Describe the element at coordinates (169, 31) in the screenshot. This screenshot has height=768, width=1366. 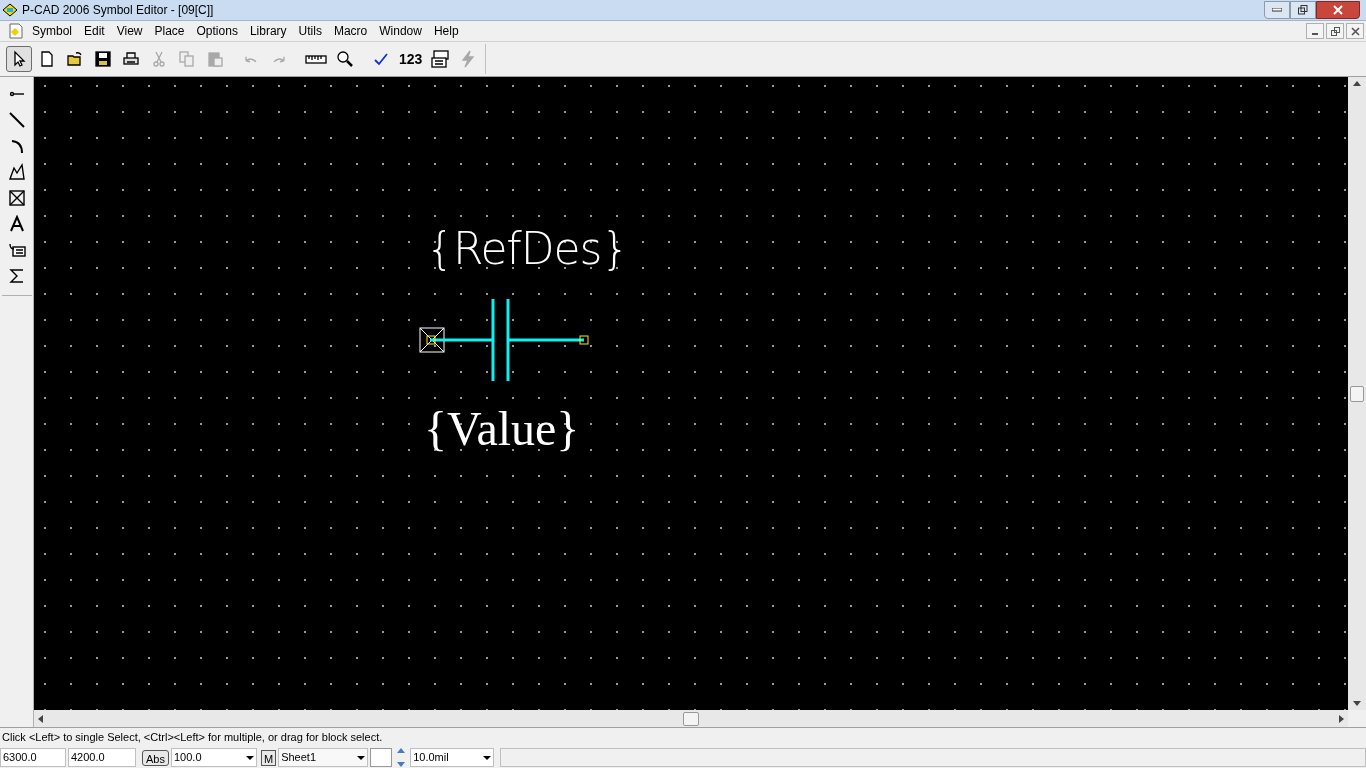
I see `menu-item: Place` at that location.